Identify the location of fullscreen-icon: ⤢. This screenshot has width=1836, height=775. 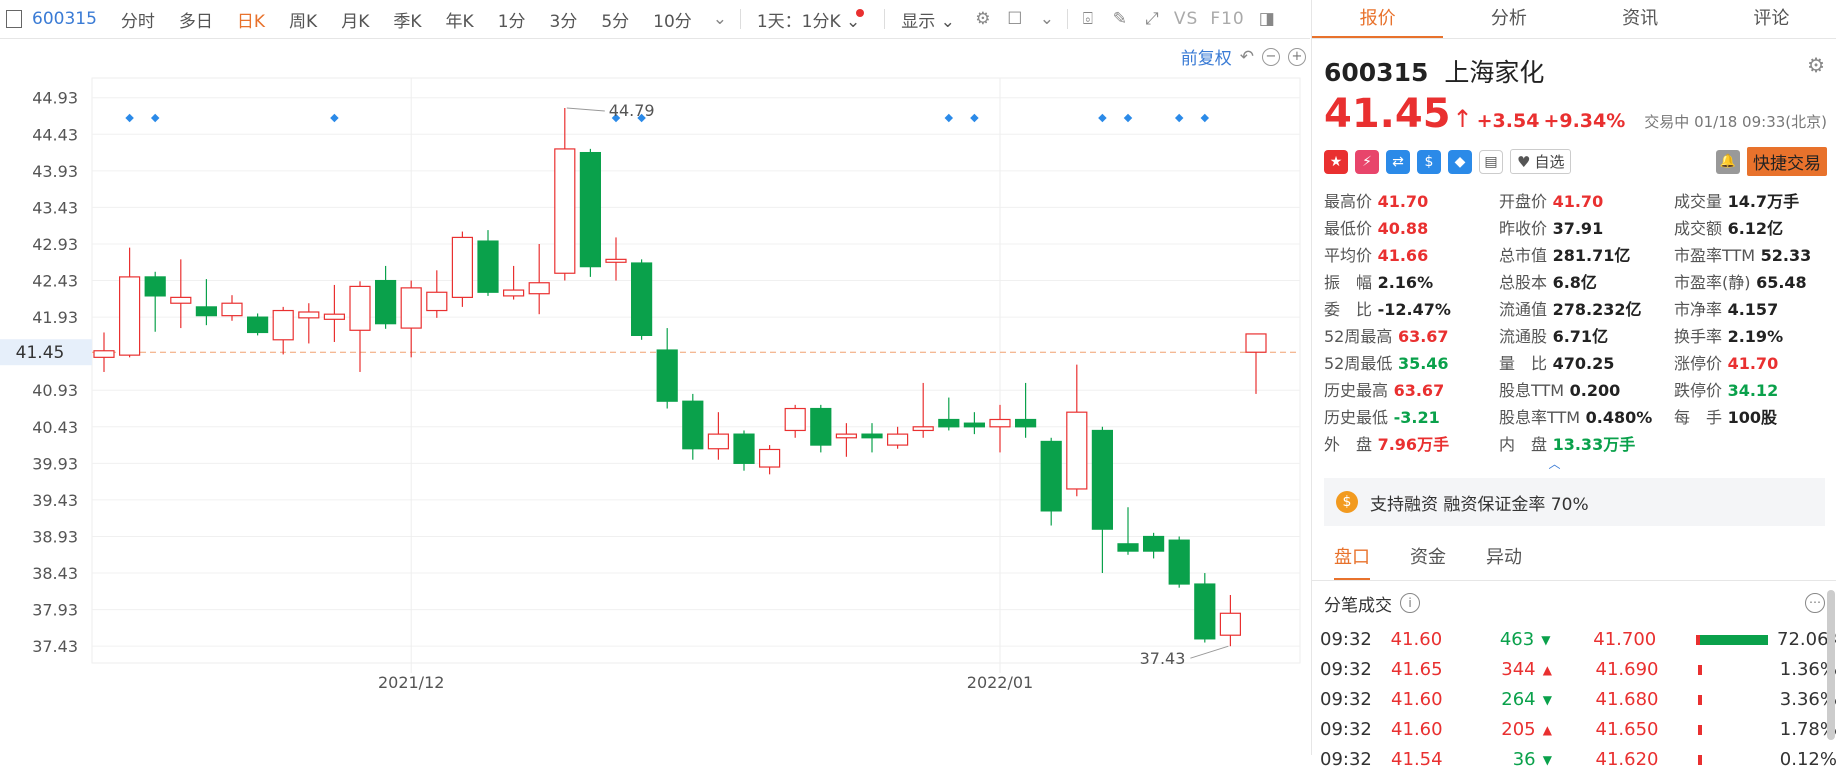
(1152, 19).